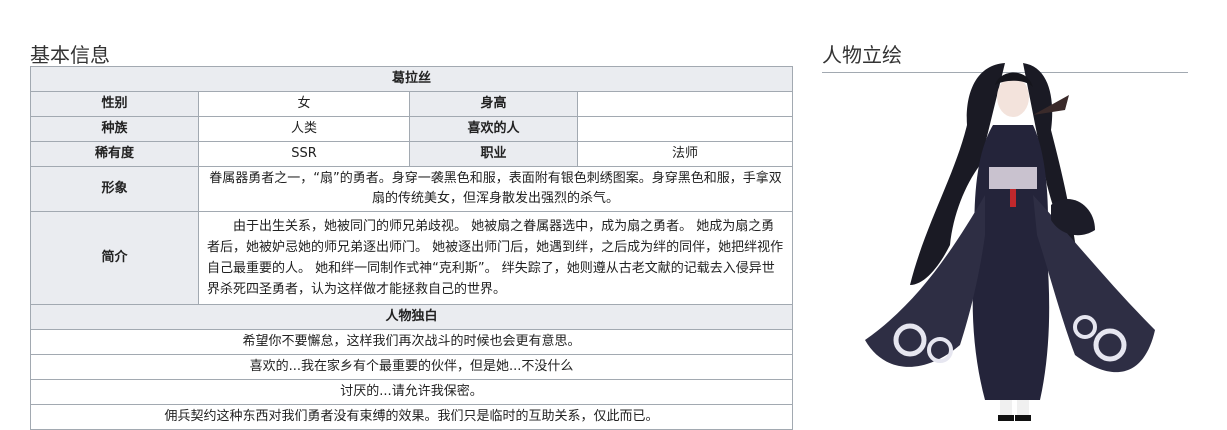 This screenshot has width=1227, height=430. Describe the element at coordinates (685, 104) in the screenshot. I see `height-value` at that location.